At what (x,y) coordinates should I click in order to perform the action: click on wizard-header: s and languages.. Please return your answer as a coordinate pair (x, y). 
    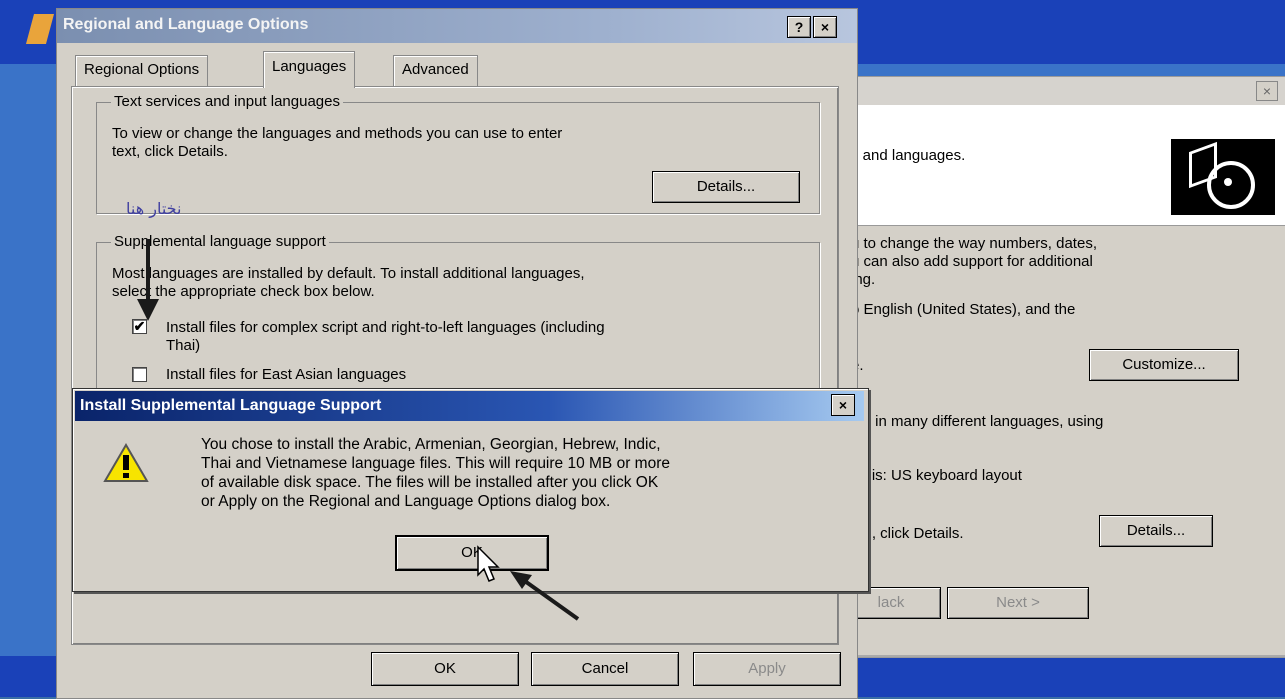
    Looking at the image, I should click on (1053, 165).